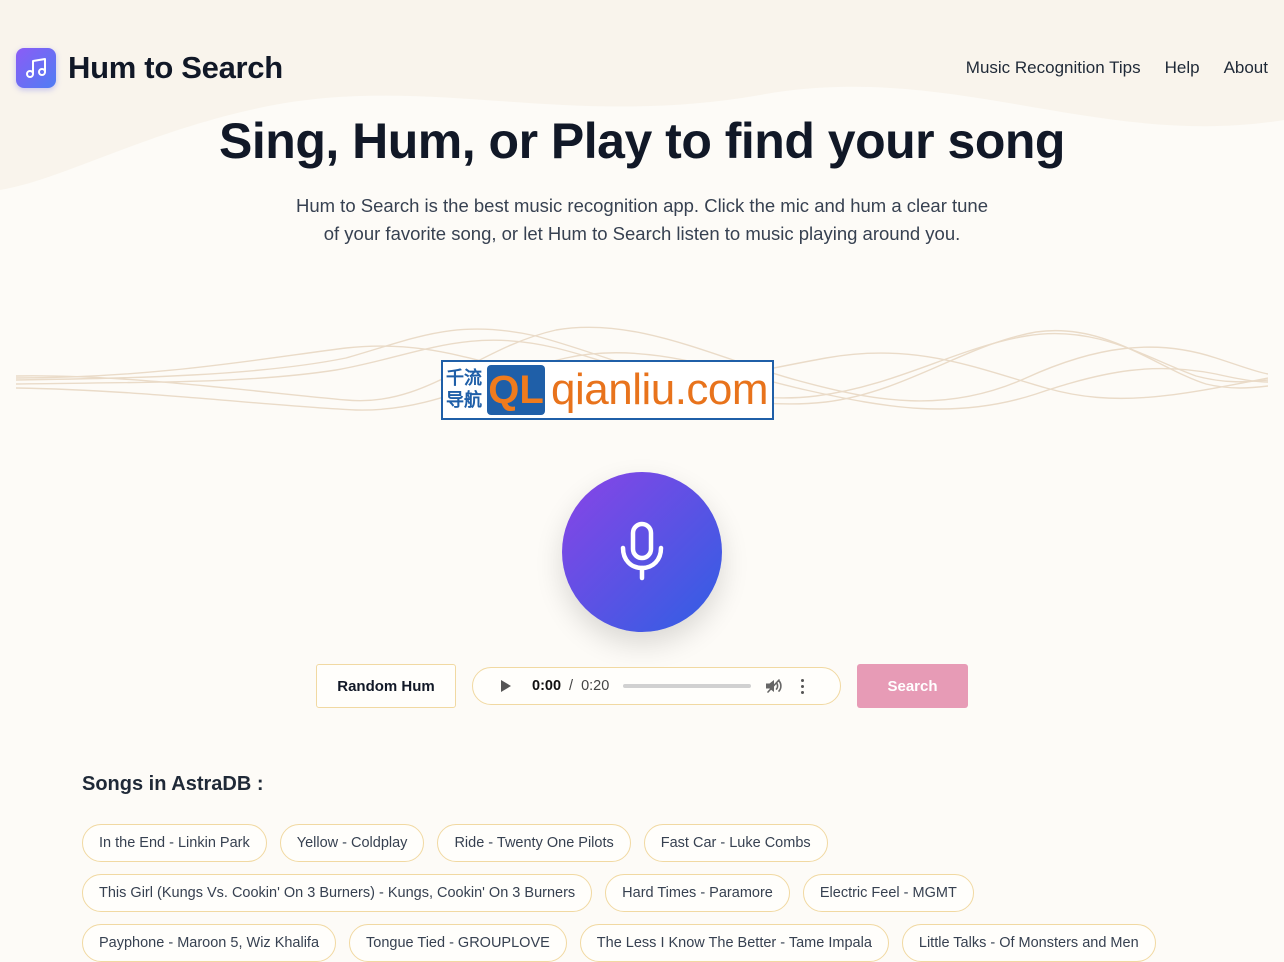 Image resolution: width=1284 pixels, height=962 pixels. Describe the element at coordinates (1028, 943) in the screenshot. I see `song-tag: Little Talks - Of Monsters and Men` at that location.